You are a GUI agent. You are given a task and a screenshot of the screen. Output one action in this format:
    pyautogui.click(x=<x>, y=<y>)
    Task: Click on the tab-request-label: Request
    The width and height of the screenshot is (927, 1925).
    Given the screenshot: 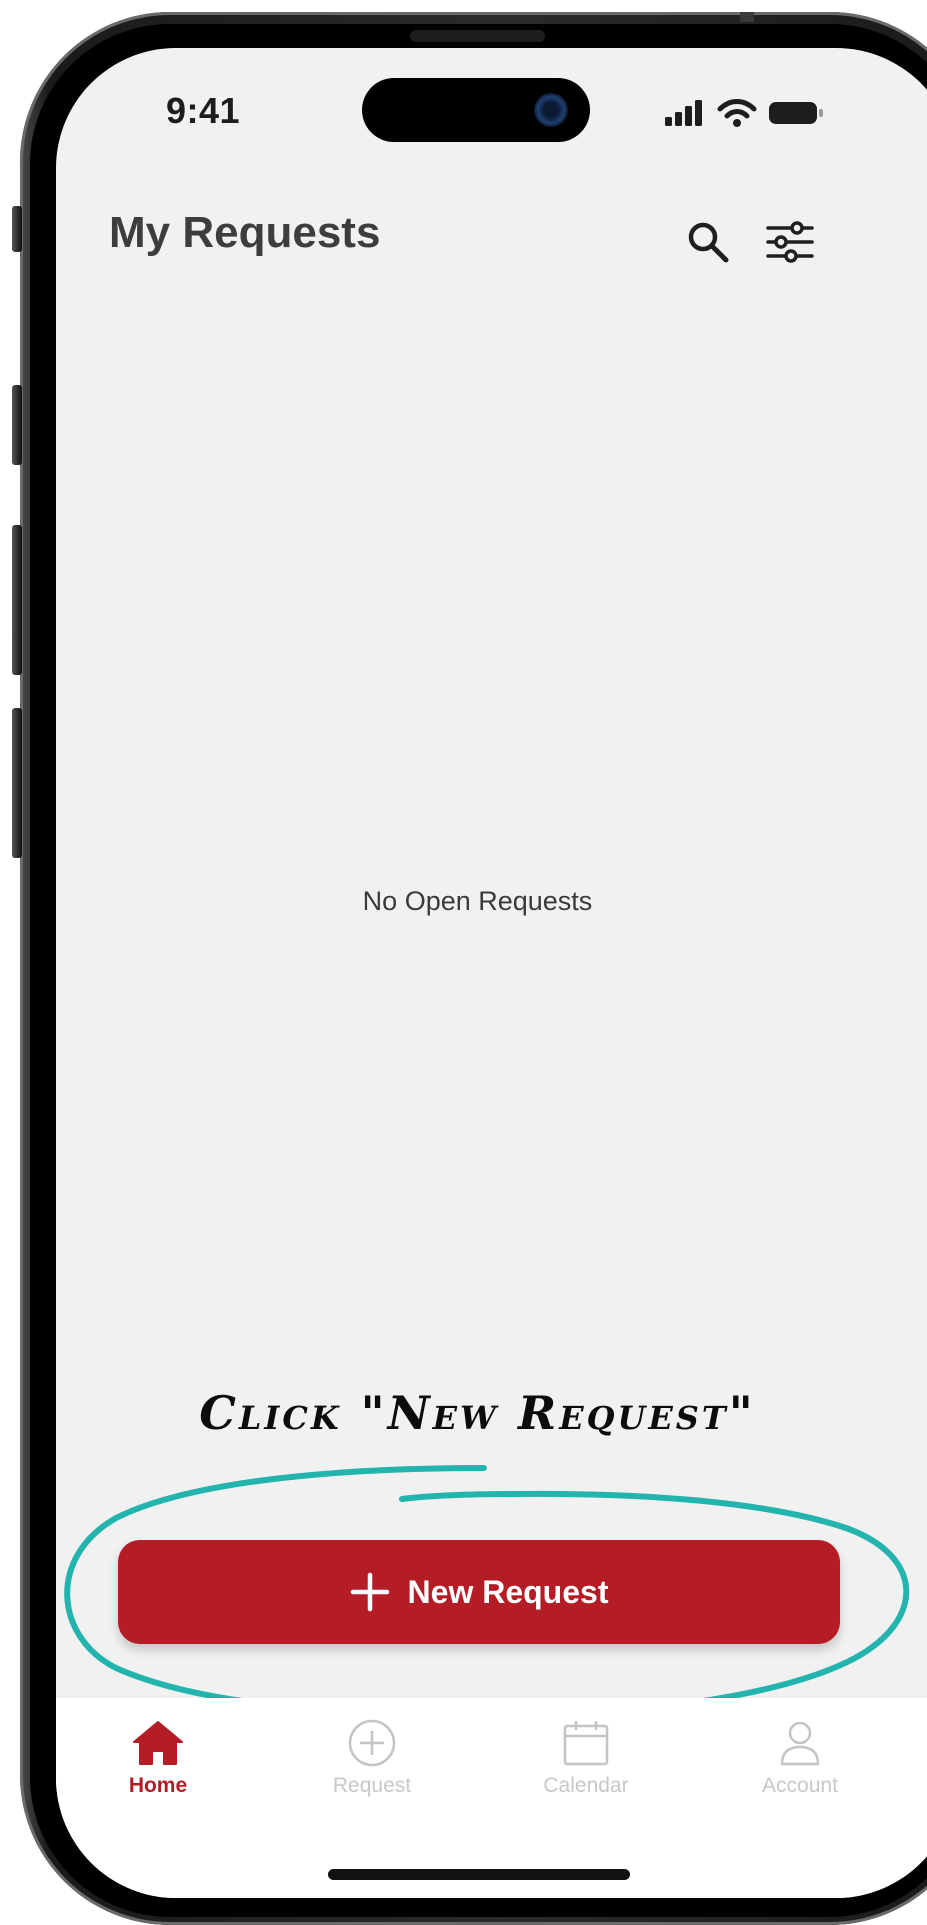 What is the action you would take?
    pyautogui.click(x=372, y=1785)
    